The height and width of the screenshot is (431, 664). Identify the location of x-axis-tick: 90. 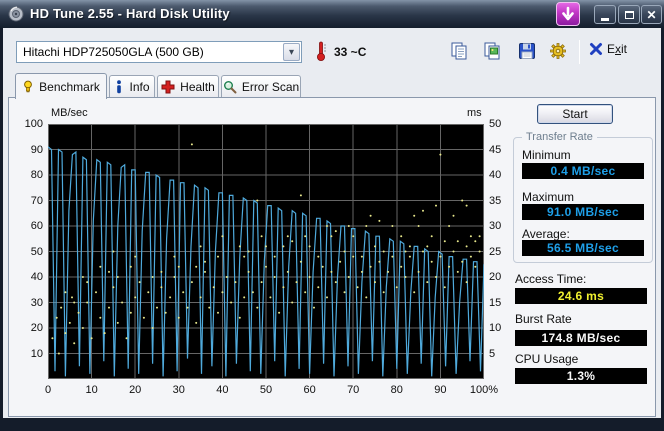
(440, 390).